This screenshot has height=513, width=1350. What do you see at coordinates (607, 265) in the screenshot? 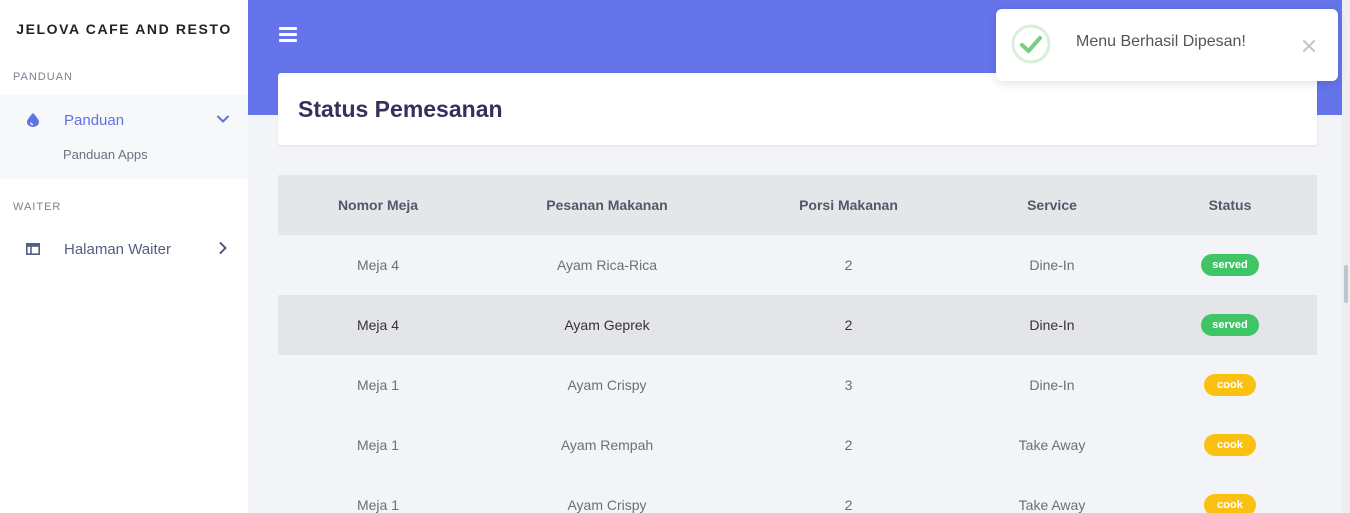
I see `cell-pesanan-makanan: Ayam Rica-Rica` at bounding box center [607, 265].